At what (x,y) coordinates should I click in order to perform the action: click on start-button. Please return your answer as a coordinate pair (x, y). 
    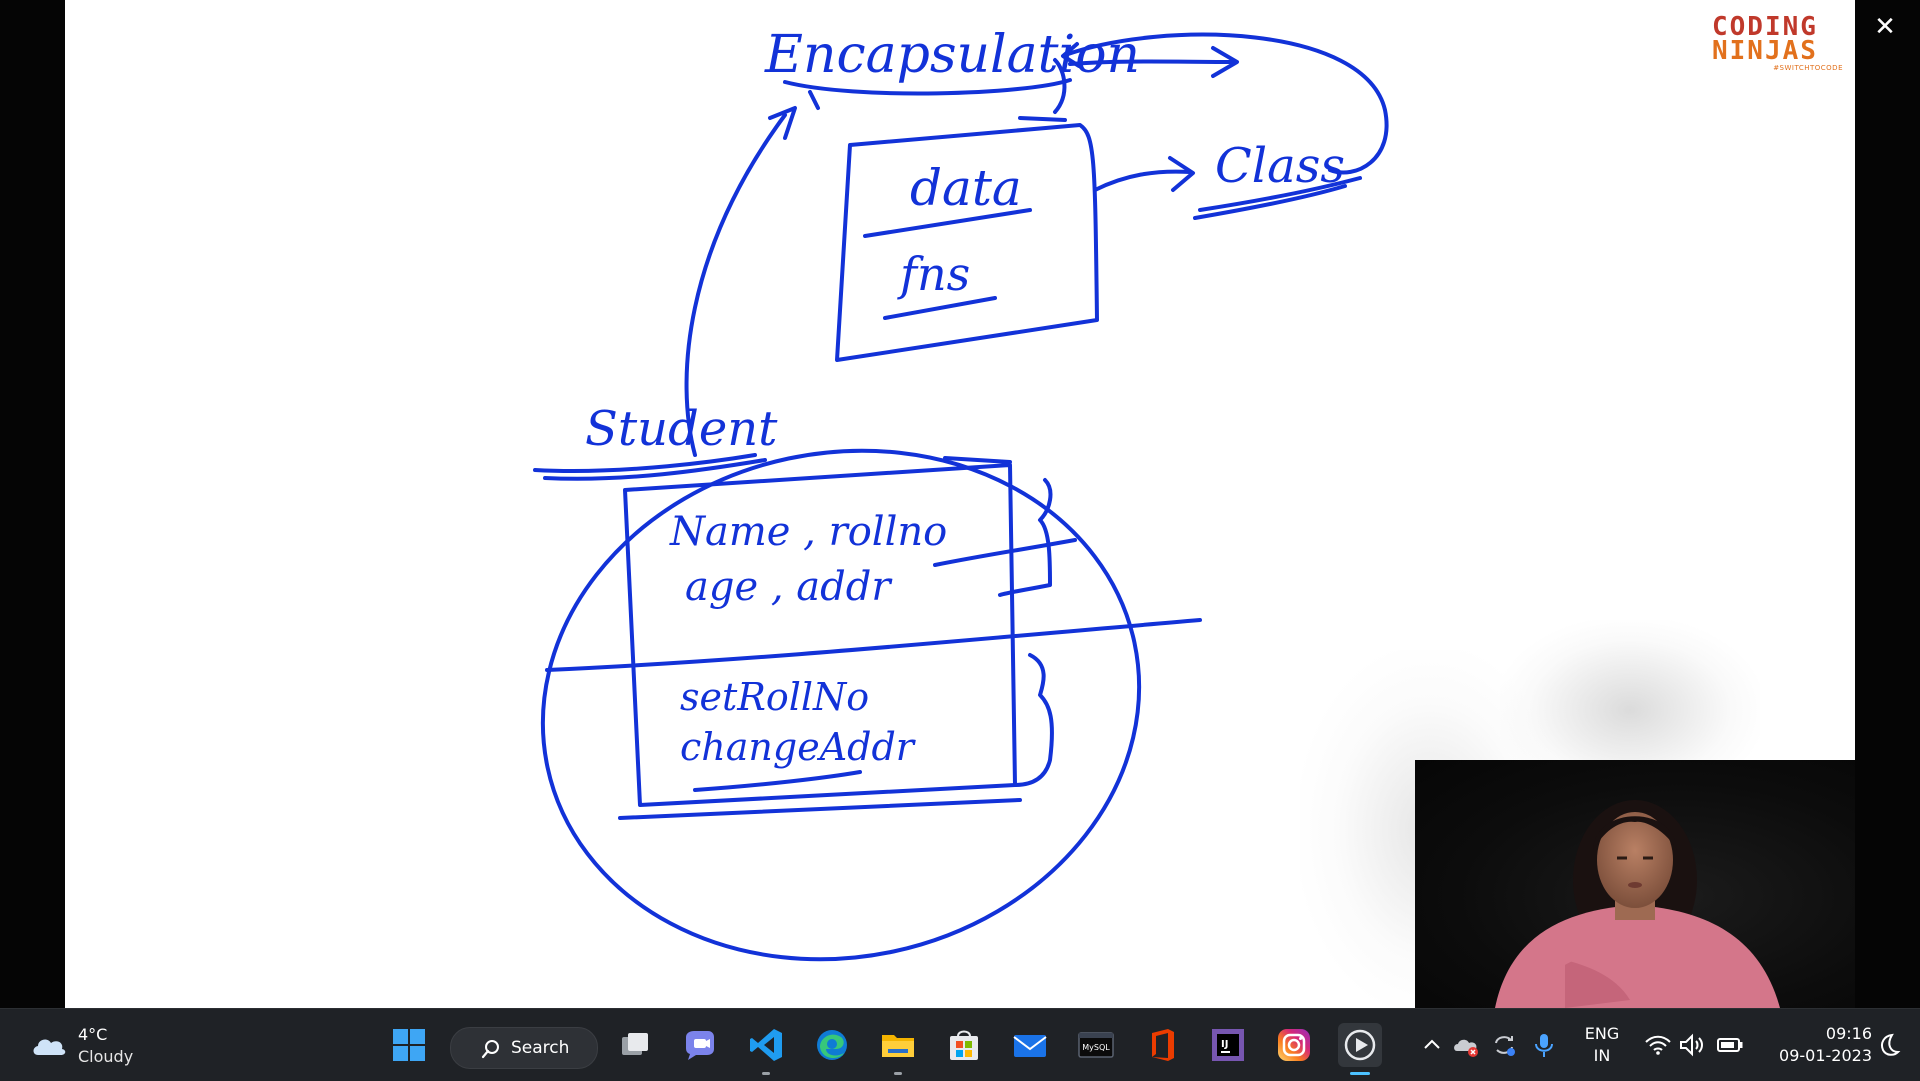
    Looking at the image, I should click on (409, 1045).